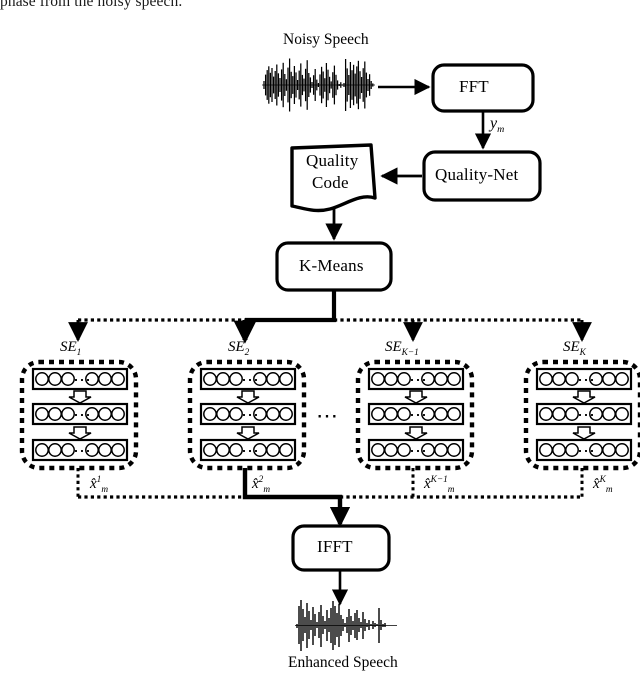  What do you see at coordinates (609, 490) in the screenshot?
I see `outk-sub: m` at bounding box center [609, 490].